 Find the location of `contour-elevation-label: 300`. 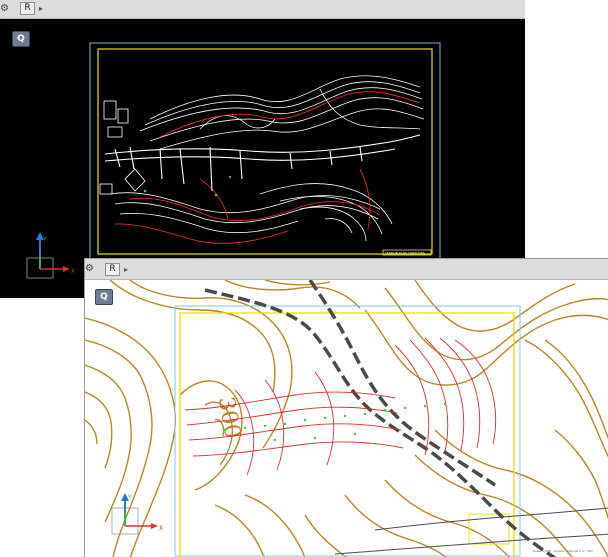

contour-elevation-label: 300 is located at coordinates (229, 418).